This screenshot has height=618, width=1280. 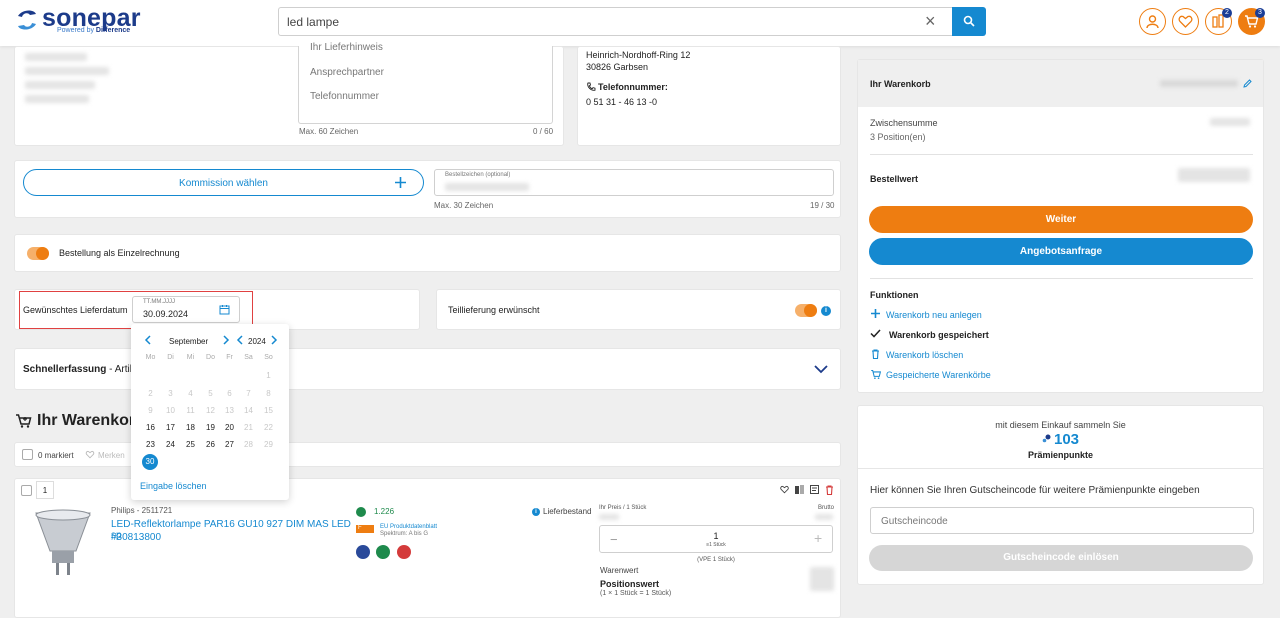 What do you see at coordinates (427, 253) in the screenshot?
I see `single-invoice-card: Bestellung als Einzelrechnung` at bounding box center [427, 253].